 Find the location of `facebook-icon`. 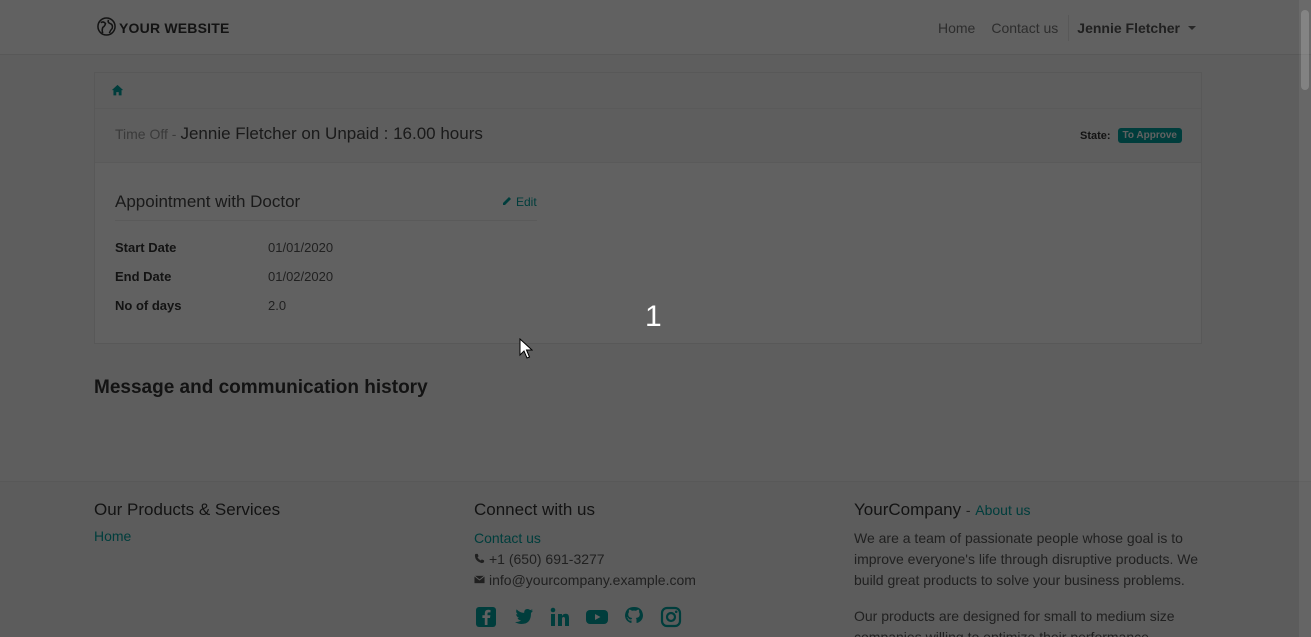

facebook-icon is located at coordinates (486, 617).